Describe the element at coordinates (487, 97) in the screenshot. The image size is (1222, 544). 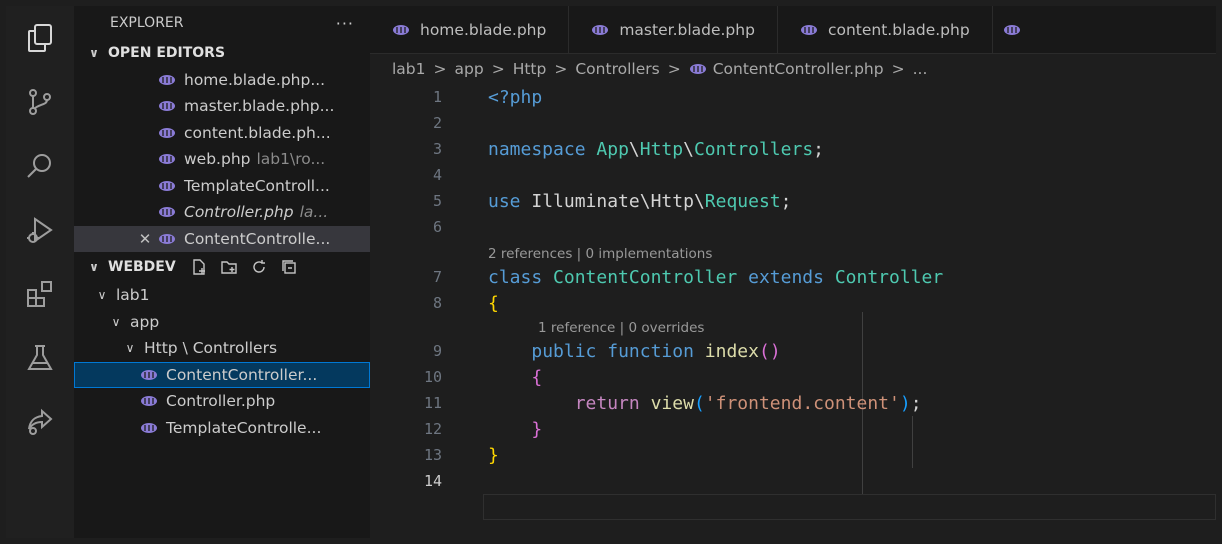
I see `code-line: 1 <?php` at that location.